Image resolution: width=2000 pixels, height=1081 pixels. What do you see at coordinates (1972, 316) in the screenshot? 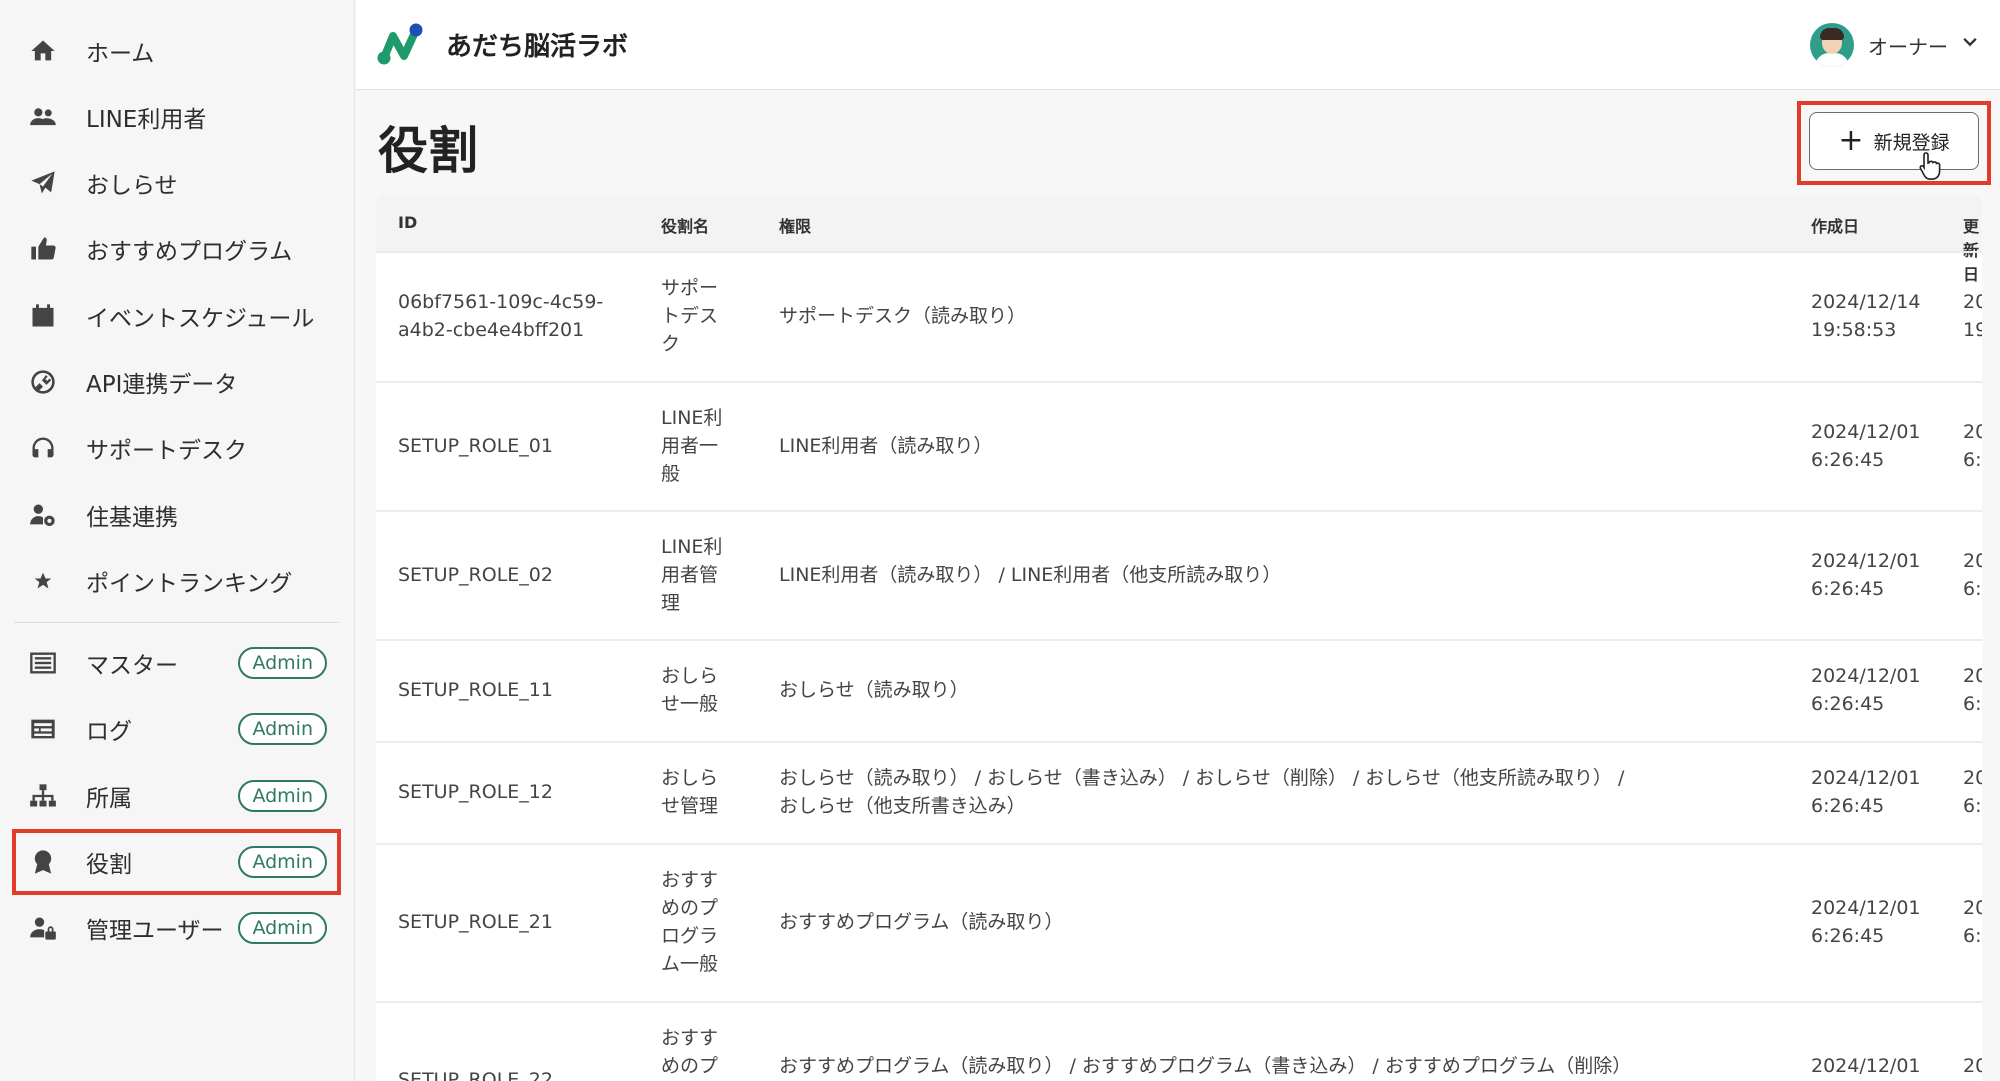
I see `cell-updated: 2024/12/14 19:58:53` at bounding box center [1972, 316].